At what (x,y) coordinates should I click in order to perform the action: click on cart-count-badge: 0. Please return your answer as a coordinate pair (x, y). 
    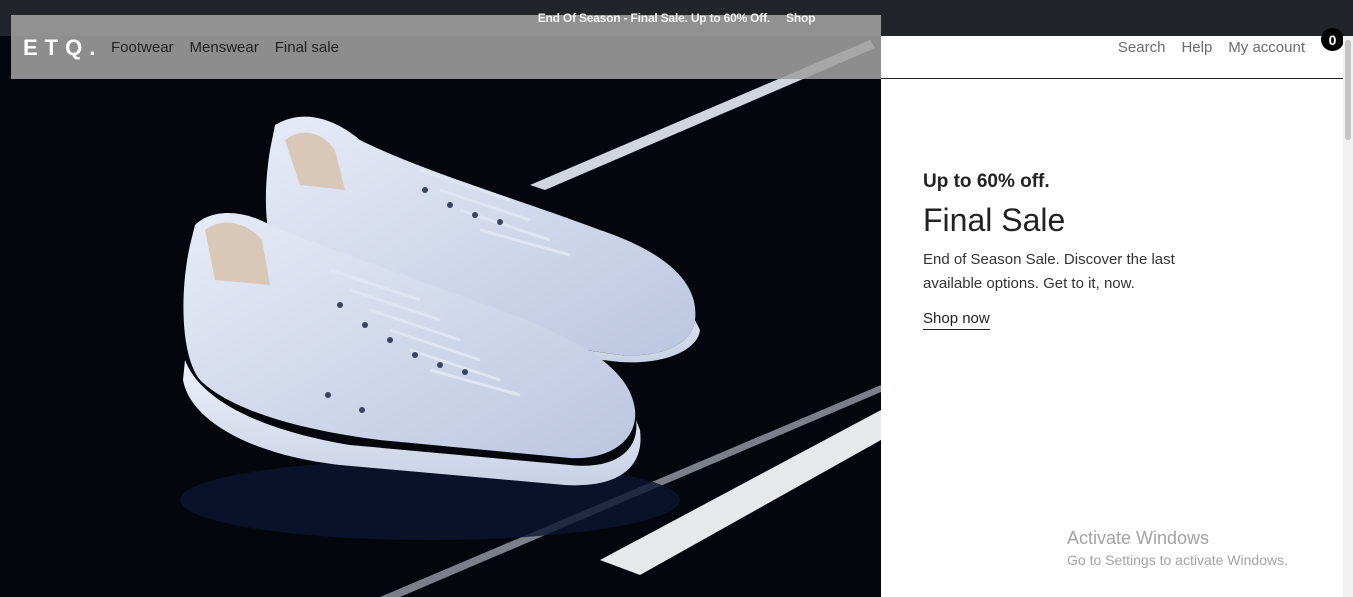
    Looking at the image, I should click on (1332, 39).